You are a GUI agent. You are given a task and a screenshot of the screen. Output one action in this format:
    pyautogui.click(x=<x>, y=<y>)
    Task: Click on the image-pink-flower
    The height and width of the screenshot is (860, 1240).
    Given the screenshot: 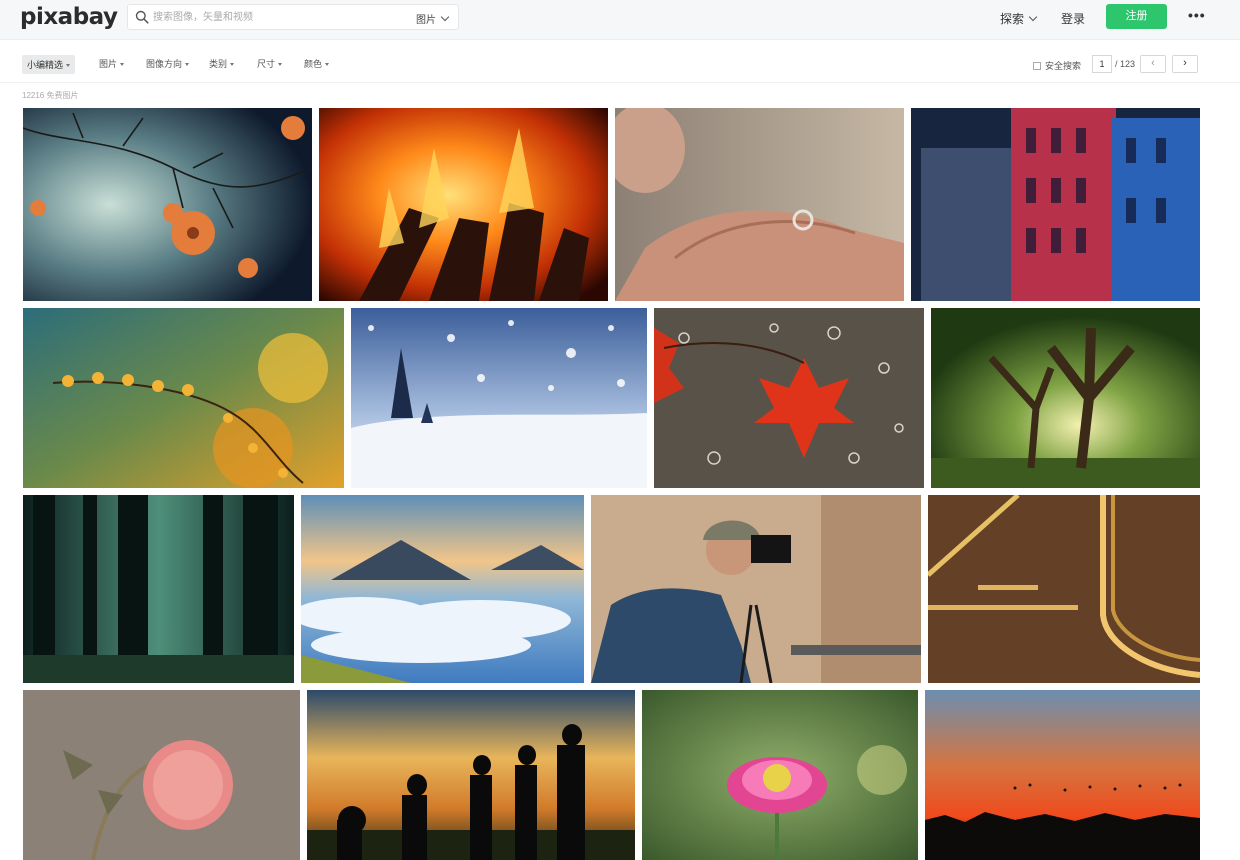 What is the action you would take?
    pyautogui.click(x=780, y=775)
    